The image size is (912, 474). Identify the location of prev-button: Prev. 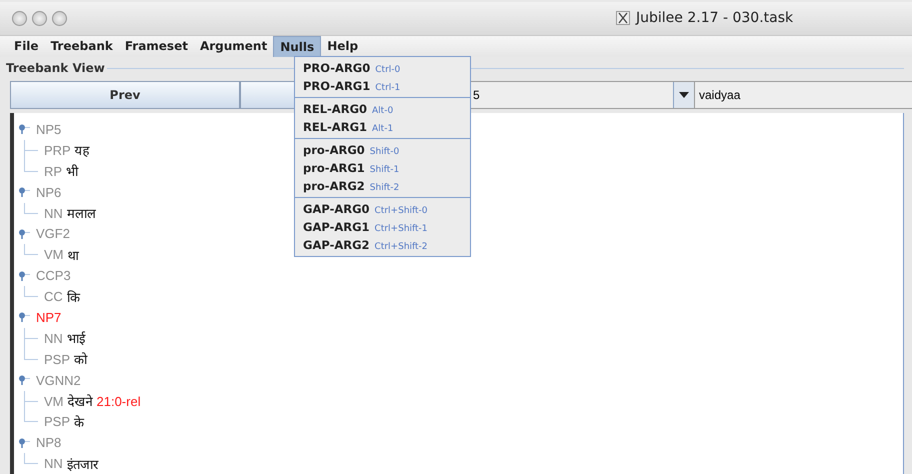
(125, 95).